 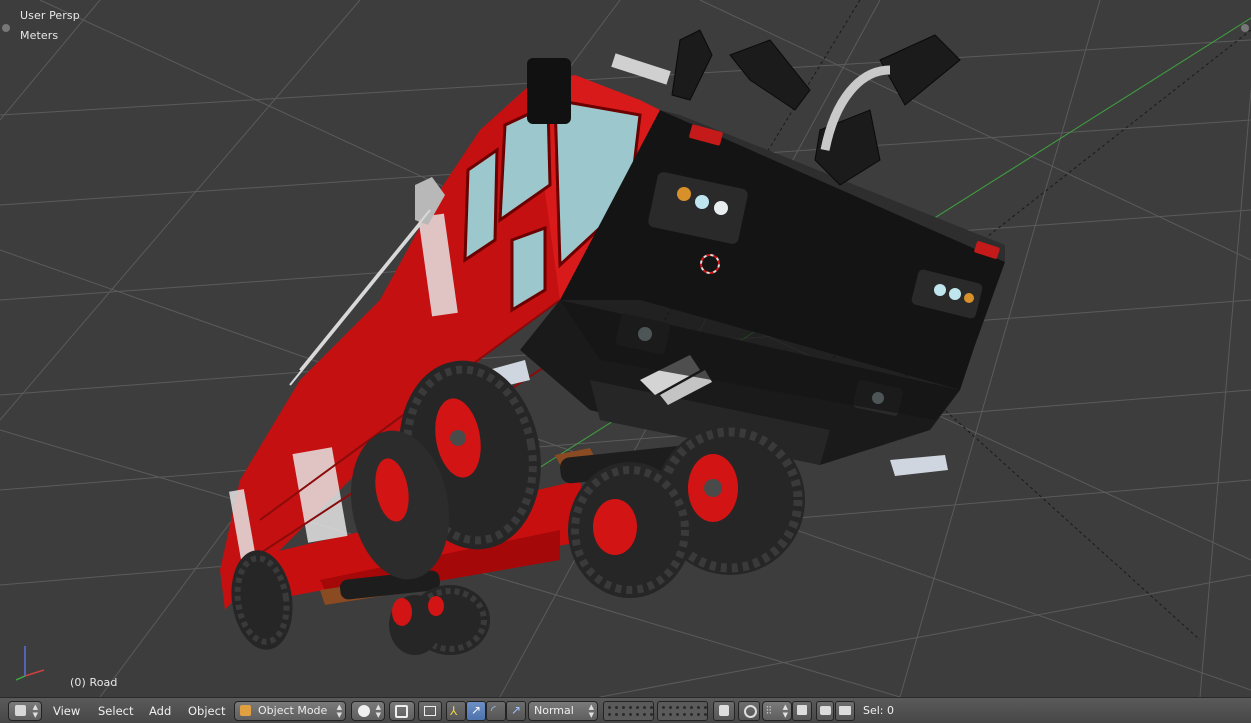 I want to click on menu-add: Add, so click(x=160, y=711).